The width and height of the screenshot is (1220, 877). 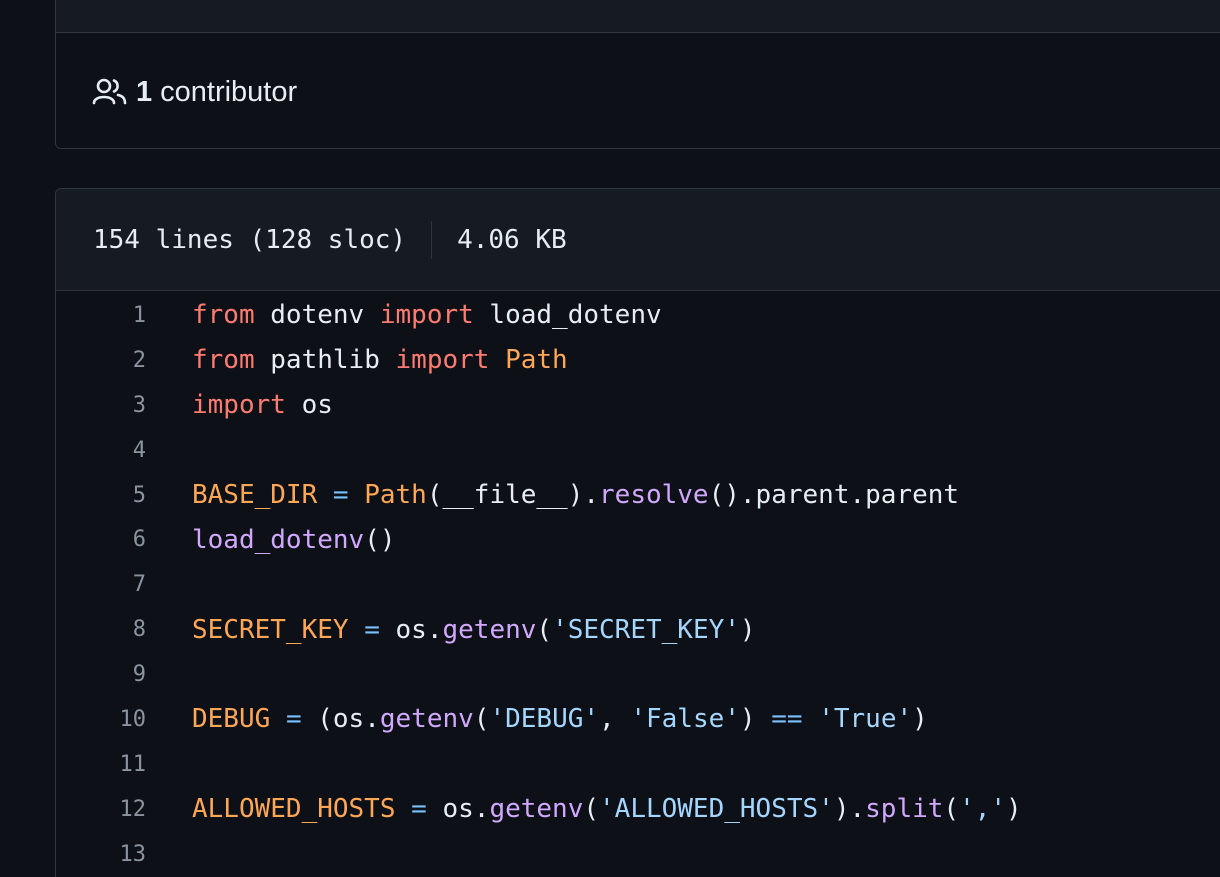 I want to click on code-token: pathlib, so click(x=325, y=360).